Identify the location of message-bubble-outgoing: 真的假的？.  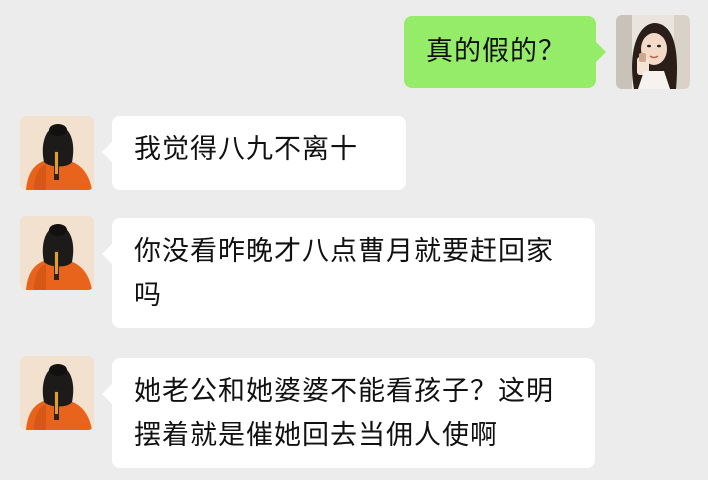
(505, 52).